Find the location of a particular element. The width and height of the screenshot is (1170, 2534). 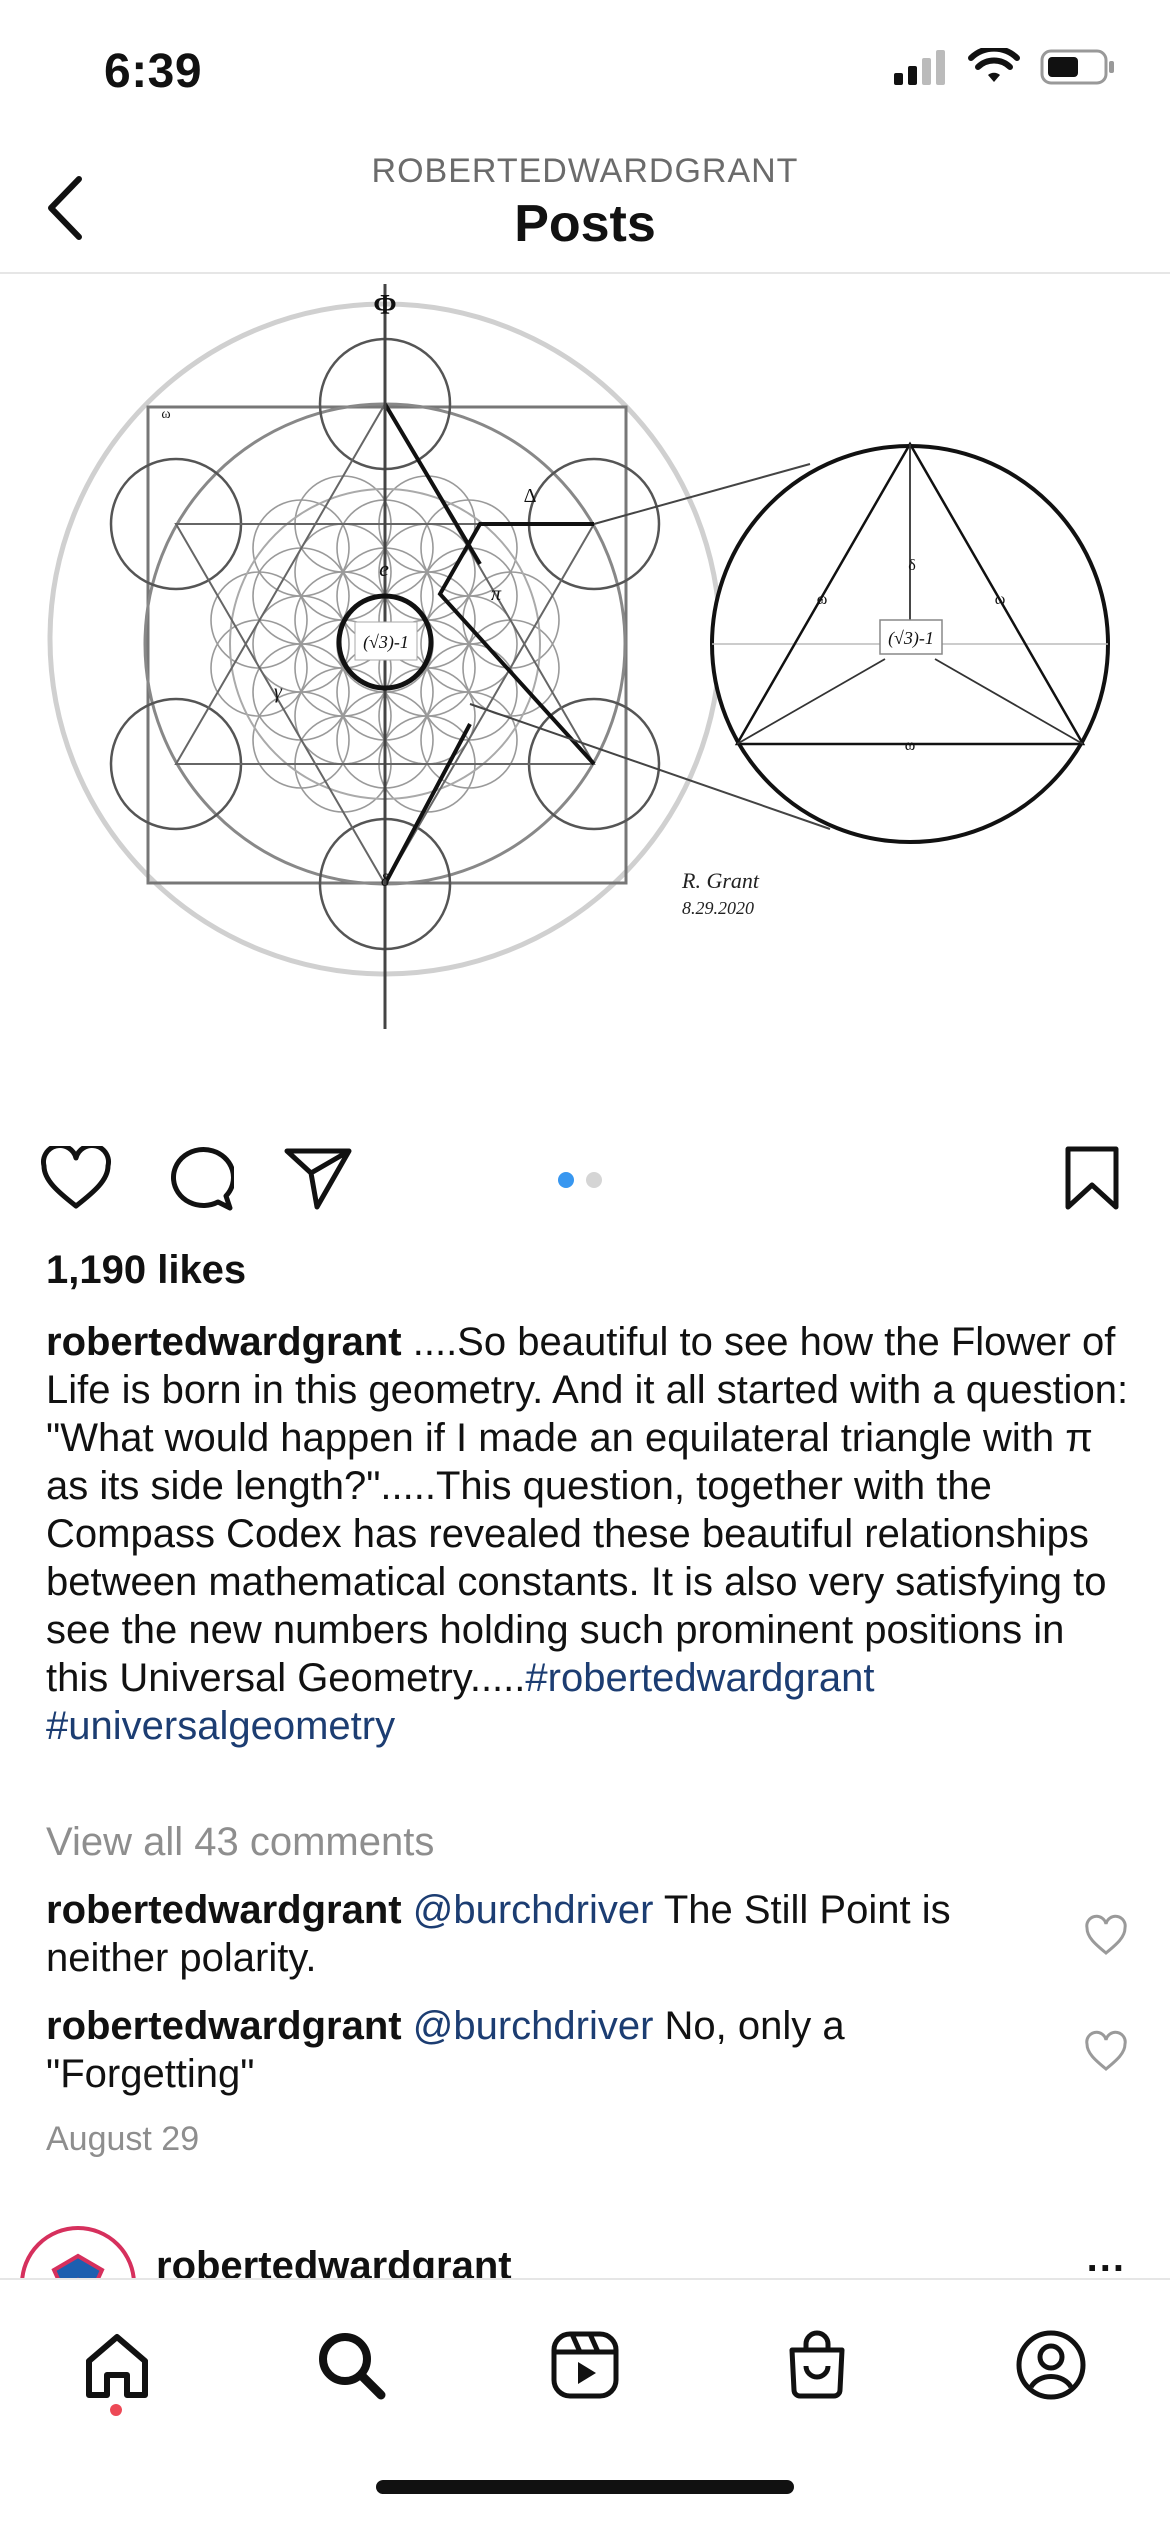

tab-shop is located at coordinates (817, 2365).